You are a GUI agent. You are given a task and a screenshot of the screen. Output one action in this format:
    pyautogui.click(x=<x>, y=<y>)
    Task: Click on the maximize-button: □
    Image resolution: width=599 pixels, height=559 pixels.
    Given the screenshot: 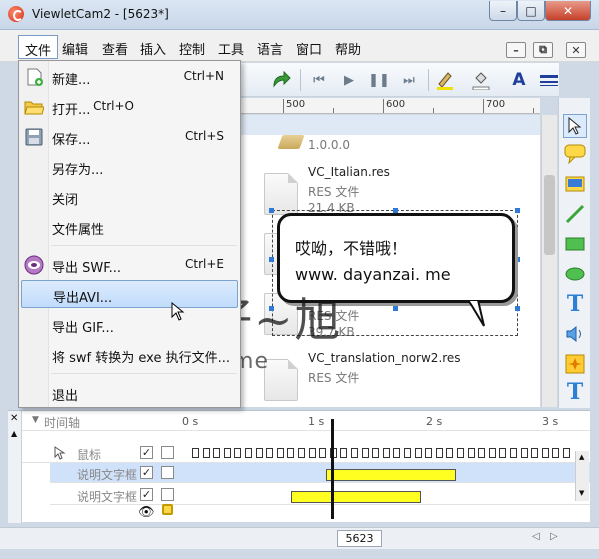 What is the action you would take?
    pyautogui.click(x=531, y=11)
    